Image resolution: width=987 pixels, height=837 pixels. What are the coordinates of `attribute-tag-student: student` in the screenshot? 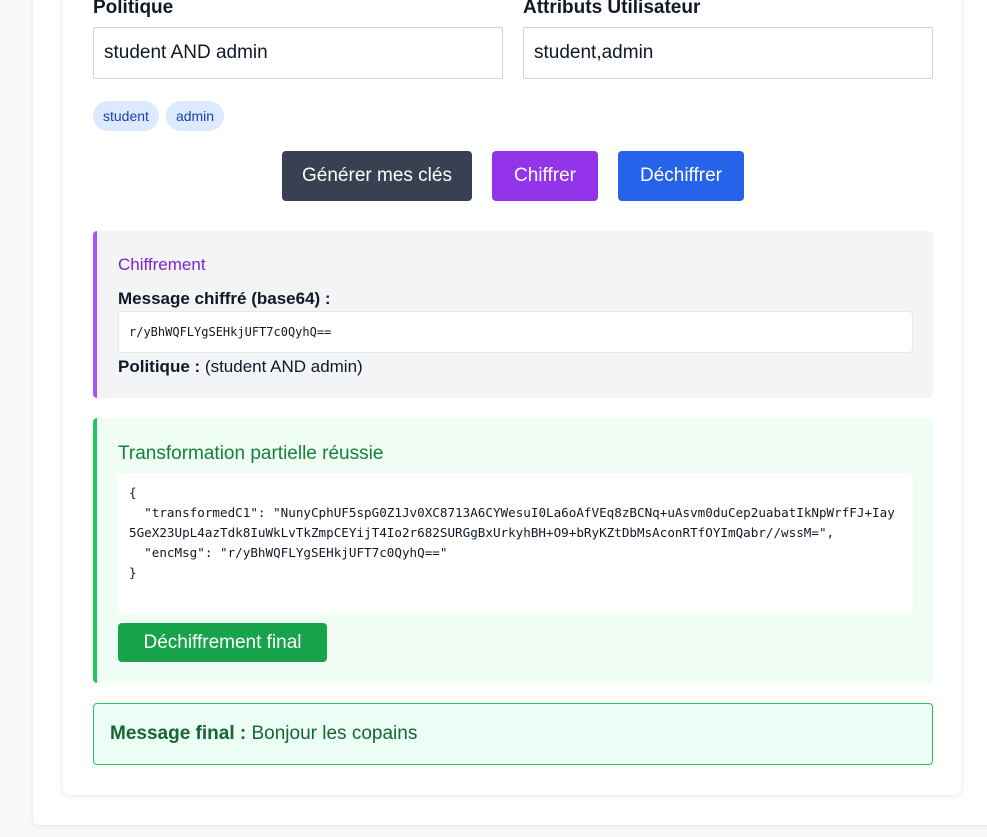 It's located at (126, 116).